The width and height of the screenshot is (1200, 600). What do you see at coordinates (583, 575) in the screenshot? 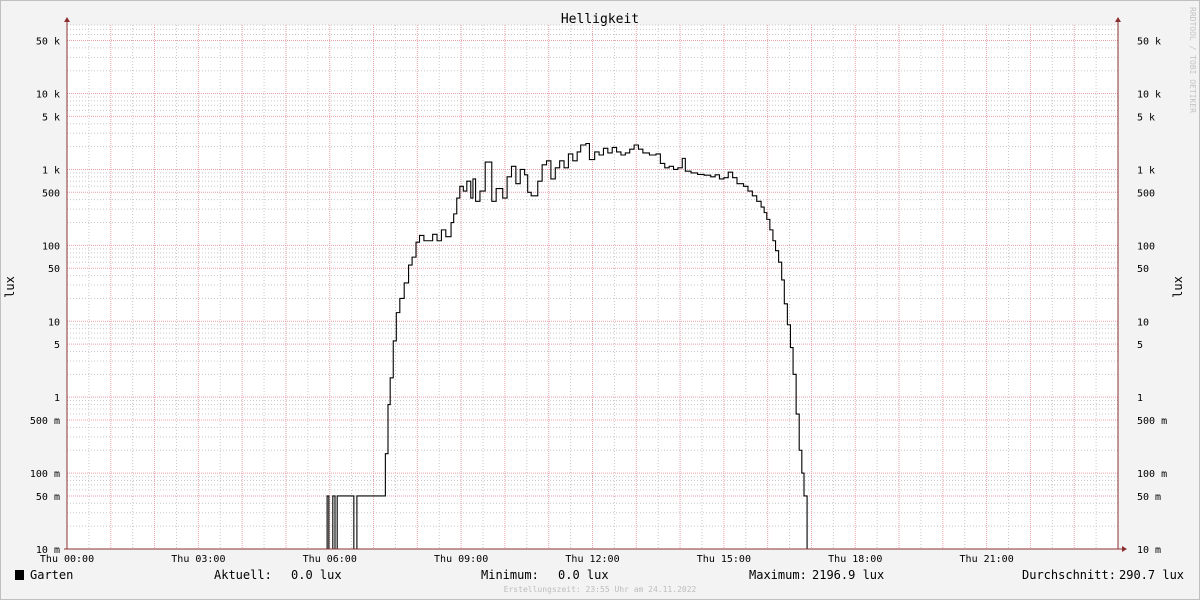
I see `stat-min-value: 0.0 lux` at bounding box center [583, 575].